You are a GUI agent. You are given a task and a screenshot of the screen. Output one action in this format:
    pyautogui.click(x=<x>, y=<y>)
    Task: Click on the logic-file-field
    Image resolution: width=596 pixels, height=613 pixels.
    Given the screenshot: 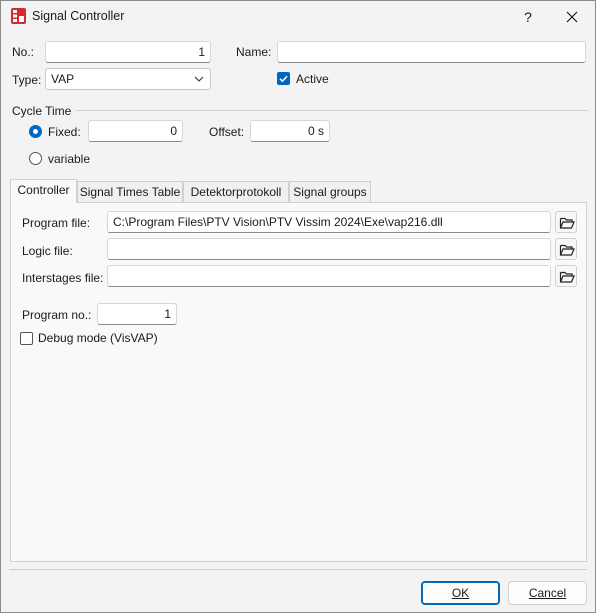 What is the action you would take?
    pyautogui.click(x=329, y=249)
    